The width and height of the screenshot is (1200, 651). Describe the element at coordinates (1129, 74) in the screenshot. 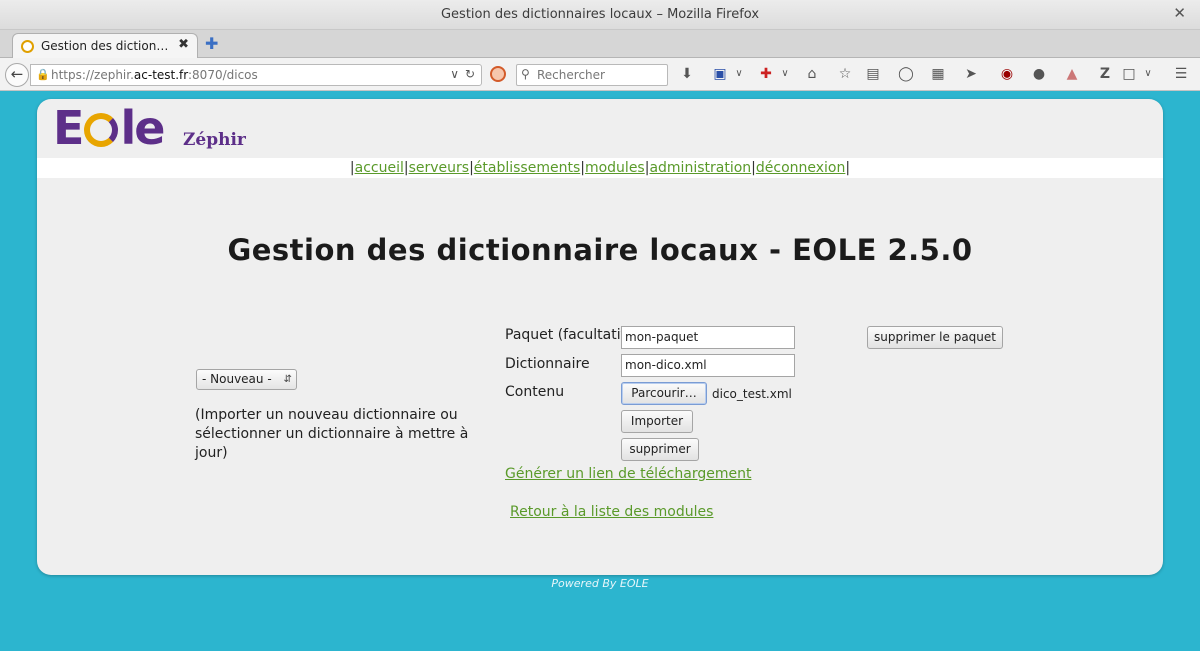

I see `page-icon: □` at that location.